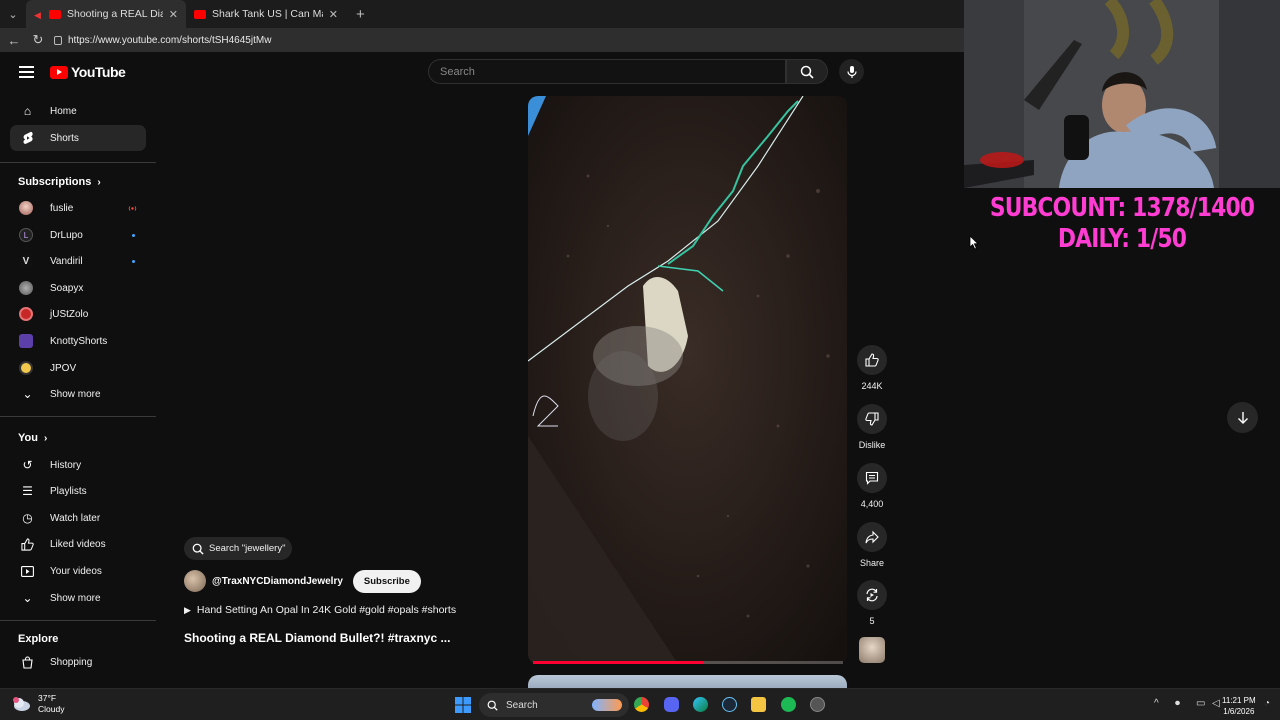 This screenshot has width=1280, height=720. Describe the element at coordinates (99, 182) in the screenshot. I see `chevron-right-icon: ›` at that location.